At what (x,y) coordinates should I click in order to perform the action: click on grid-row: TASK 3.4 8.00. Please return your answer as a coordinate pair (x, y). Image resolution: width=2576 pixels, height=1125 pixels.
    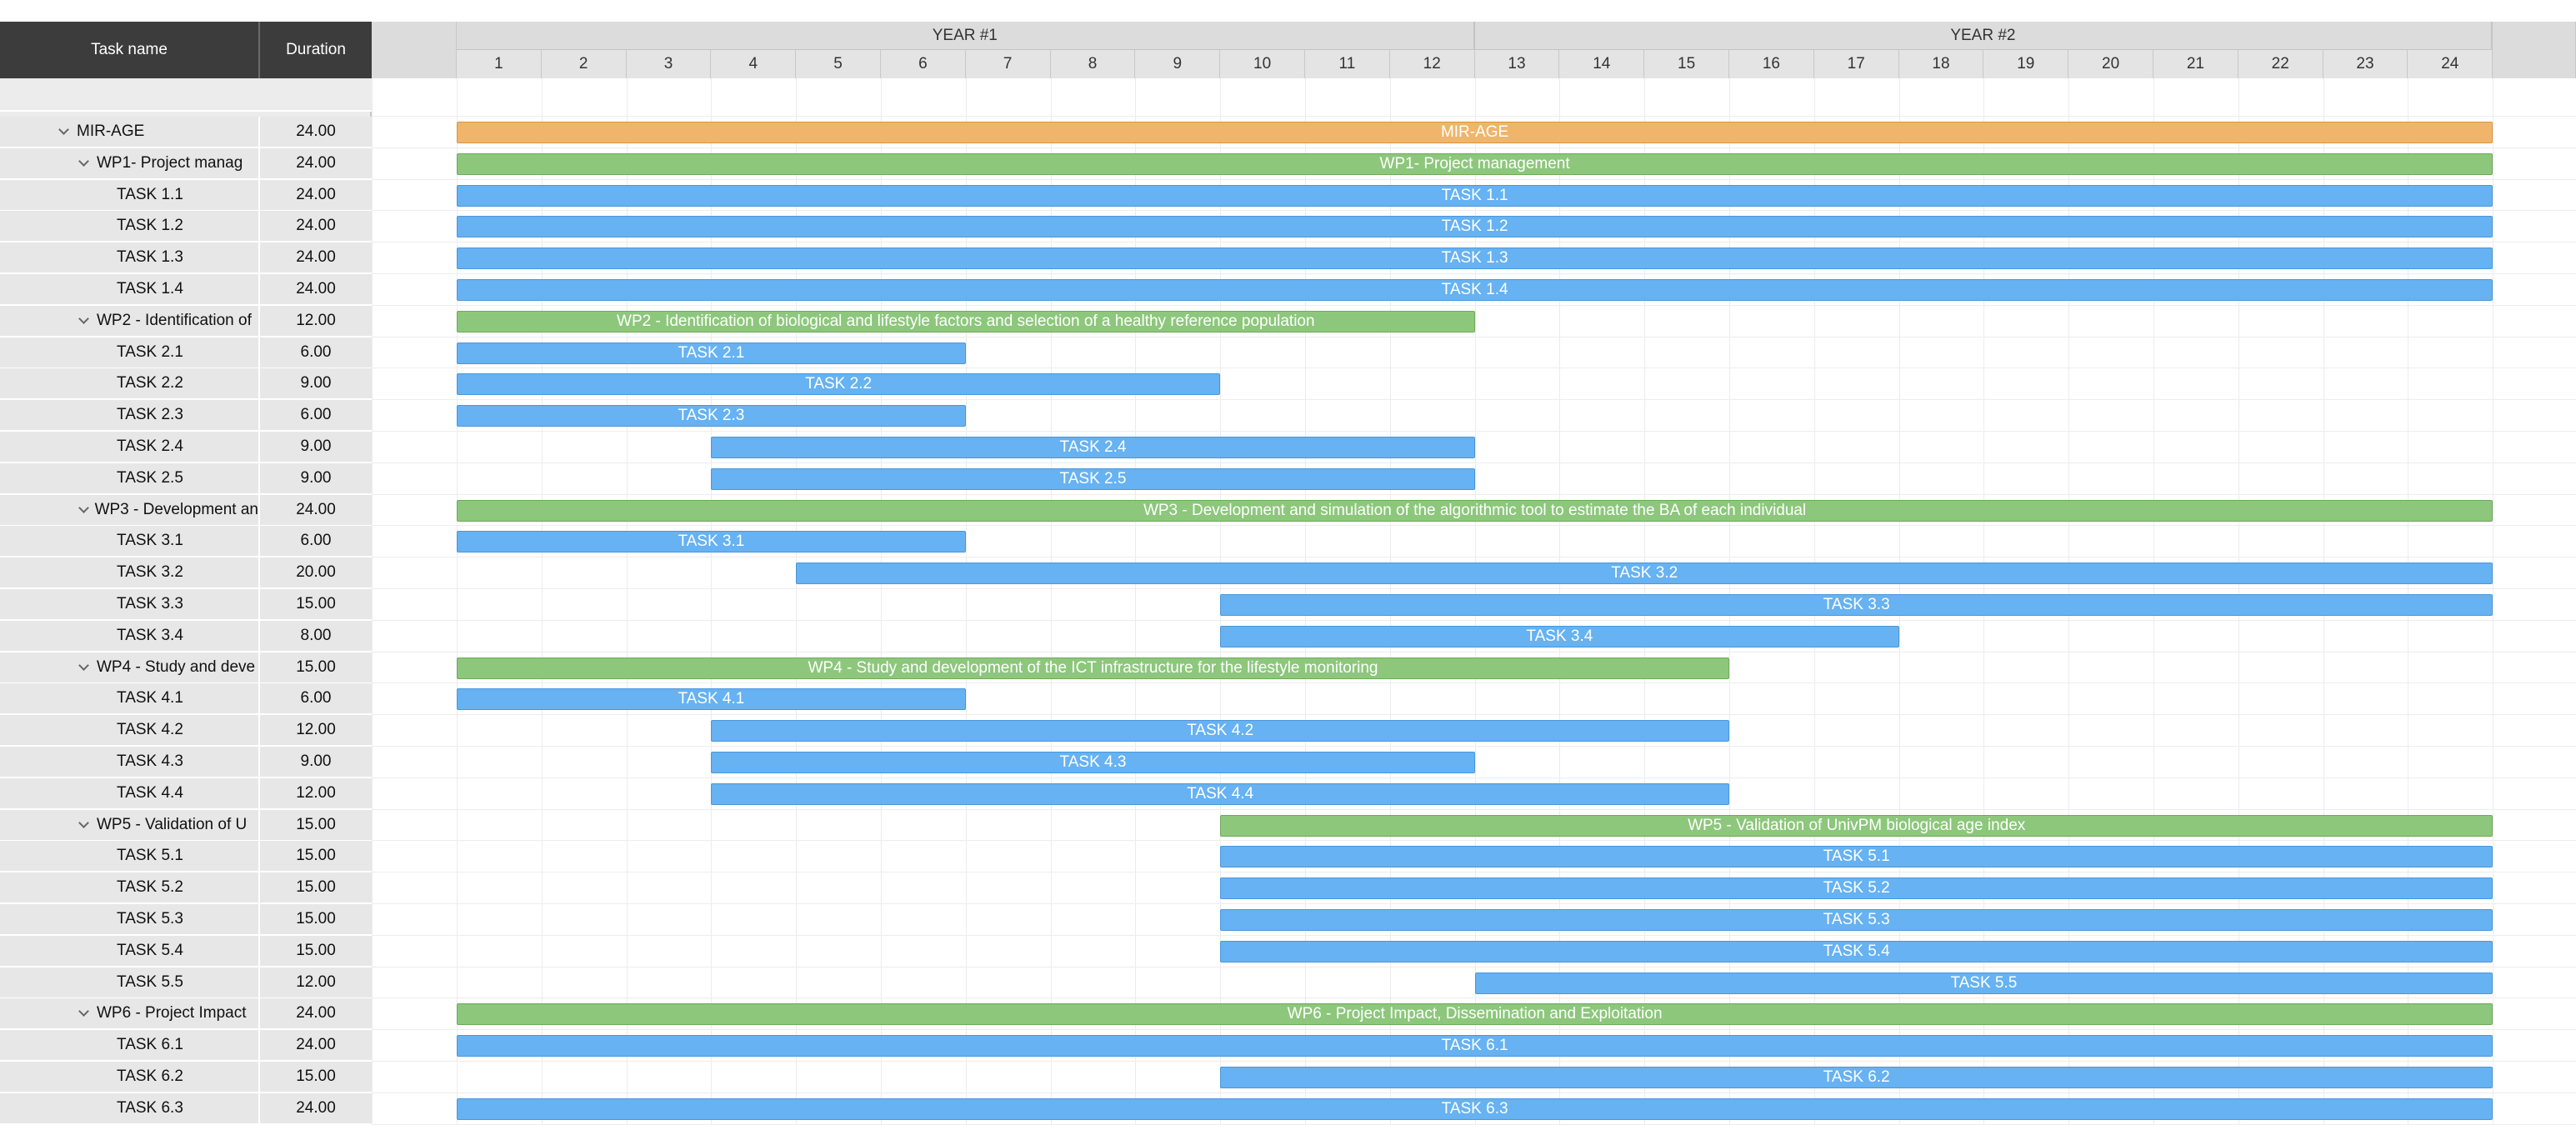
    Looking at the image, I should click on (186, 636).